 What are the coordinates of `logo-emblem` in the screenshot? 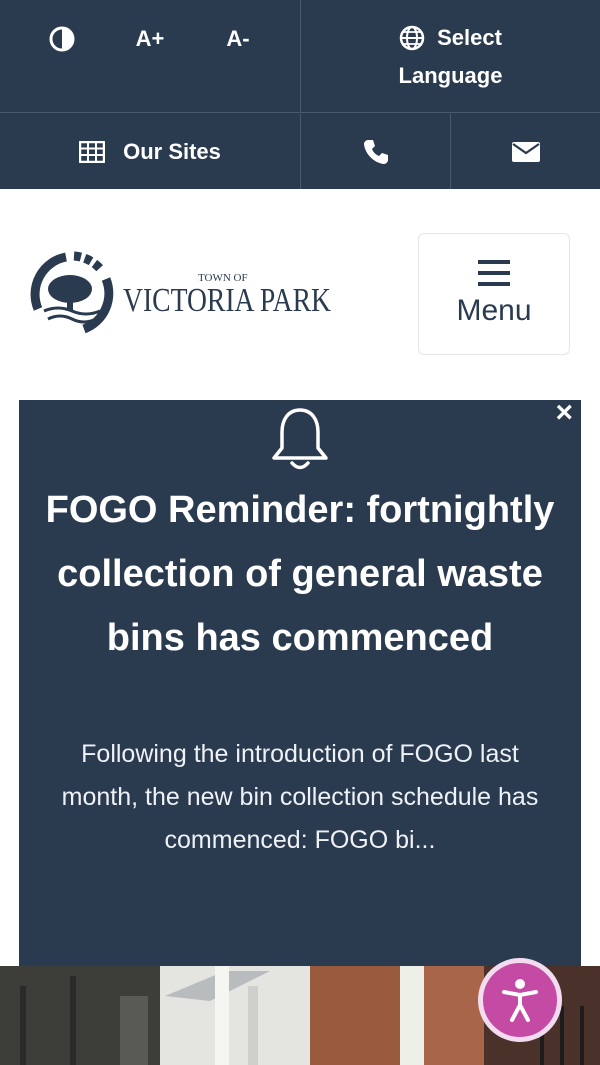 It's located at (72, 292).